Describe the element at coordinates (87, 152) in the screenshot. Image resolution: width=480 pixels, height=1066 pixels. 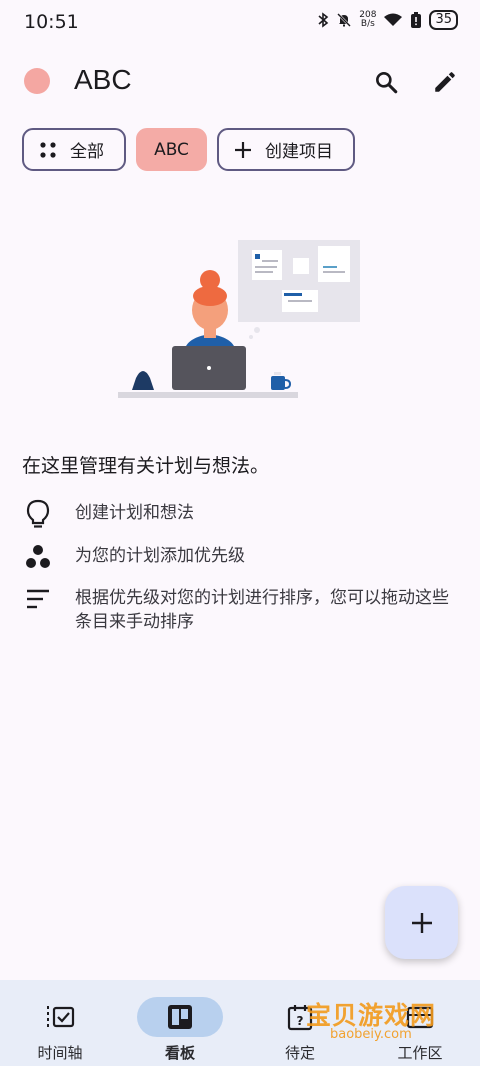
I see `chip-all-label: 全部` at that location.